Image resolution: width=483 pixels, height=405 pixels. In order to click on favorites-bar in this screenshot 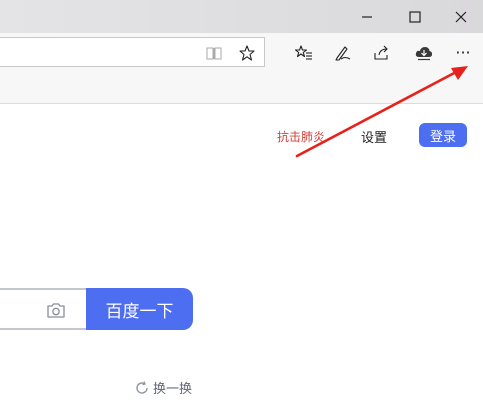, I will do `click(241, 88)`.